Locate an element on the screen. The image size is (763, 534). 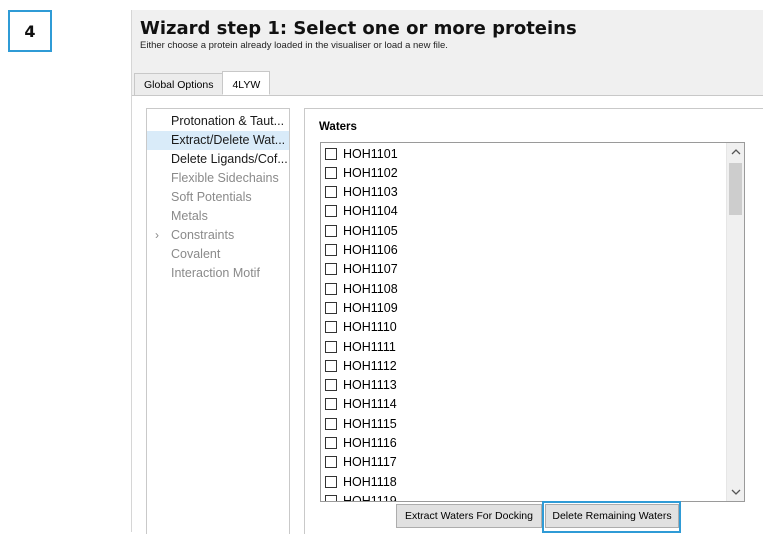
water-label: HOH1113 is located at coordinates (370, 385).